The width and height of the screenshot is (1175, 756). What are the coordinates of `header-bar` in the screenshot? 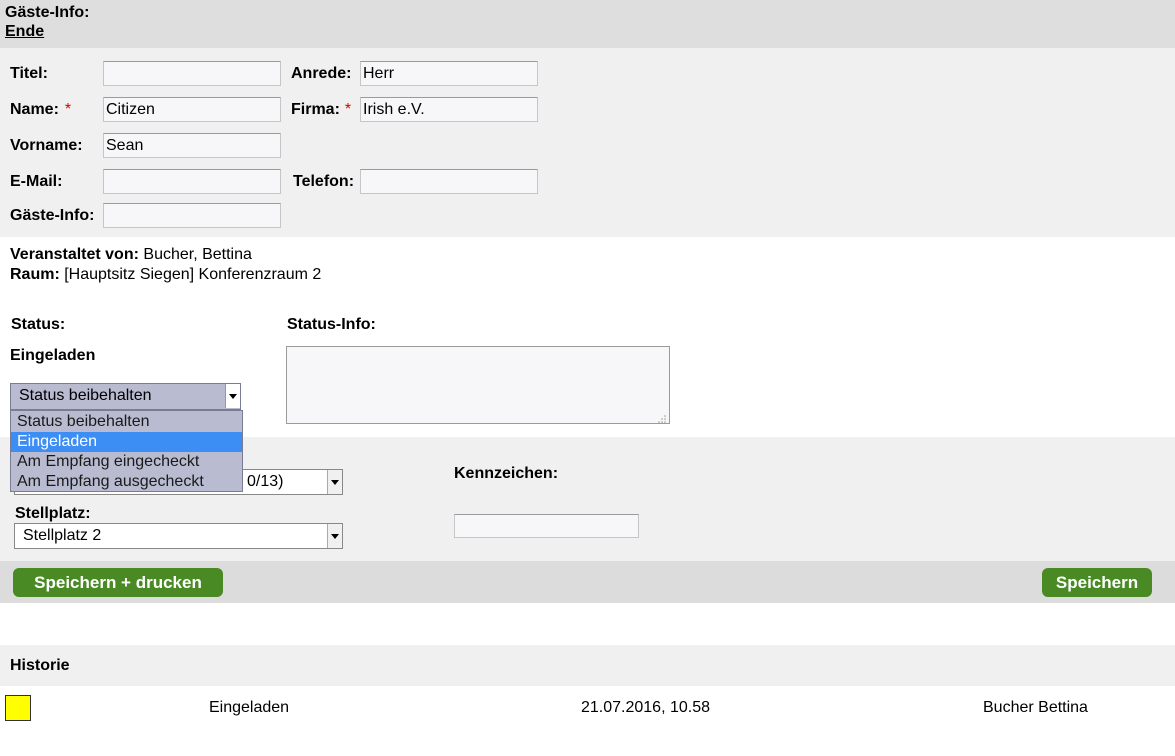 It's located at (587, 24).